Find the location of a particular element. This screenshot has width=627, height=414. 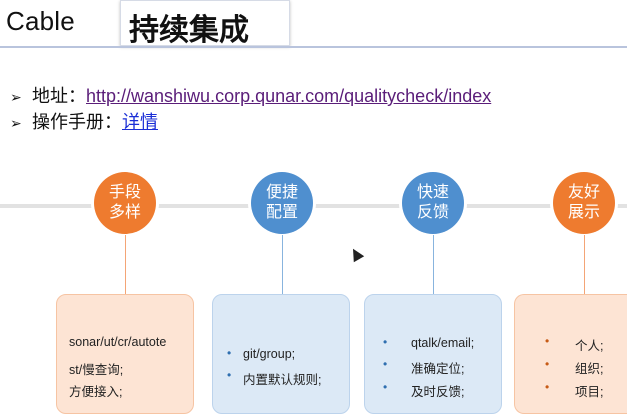

mouse-pointer-icon is located at coordinates (356, 254).